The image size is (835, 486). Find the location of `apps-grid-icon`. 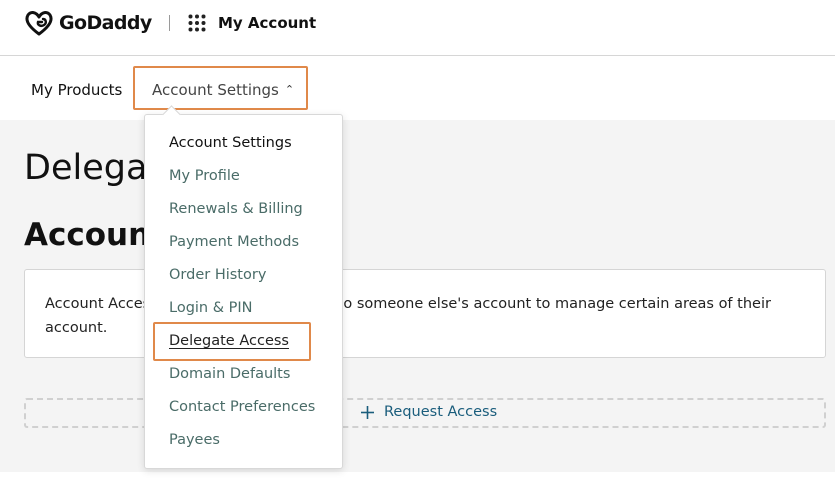

apps-grid-icon is located at coordinates (197, 23).